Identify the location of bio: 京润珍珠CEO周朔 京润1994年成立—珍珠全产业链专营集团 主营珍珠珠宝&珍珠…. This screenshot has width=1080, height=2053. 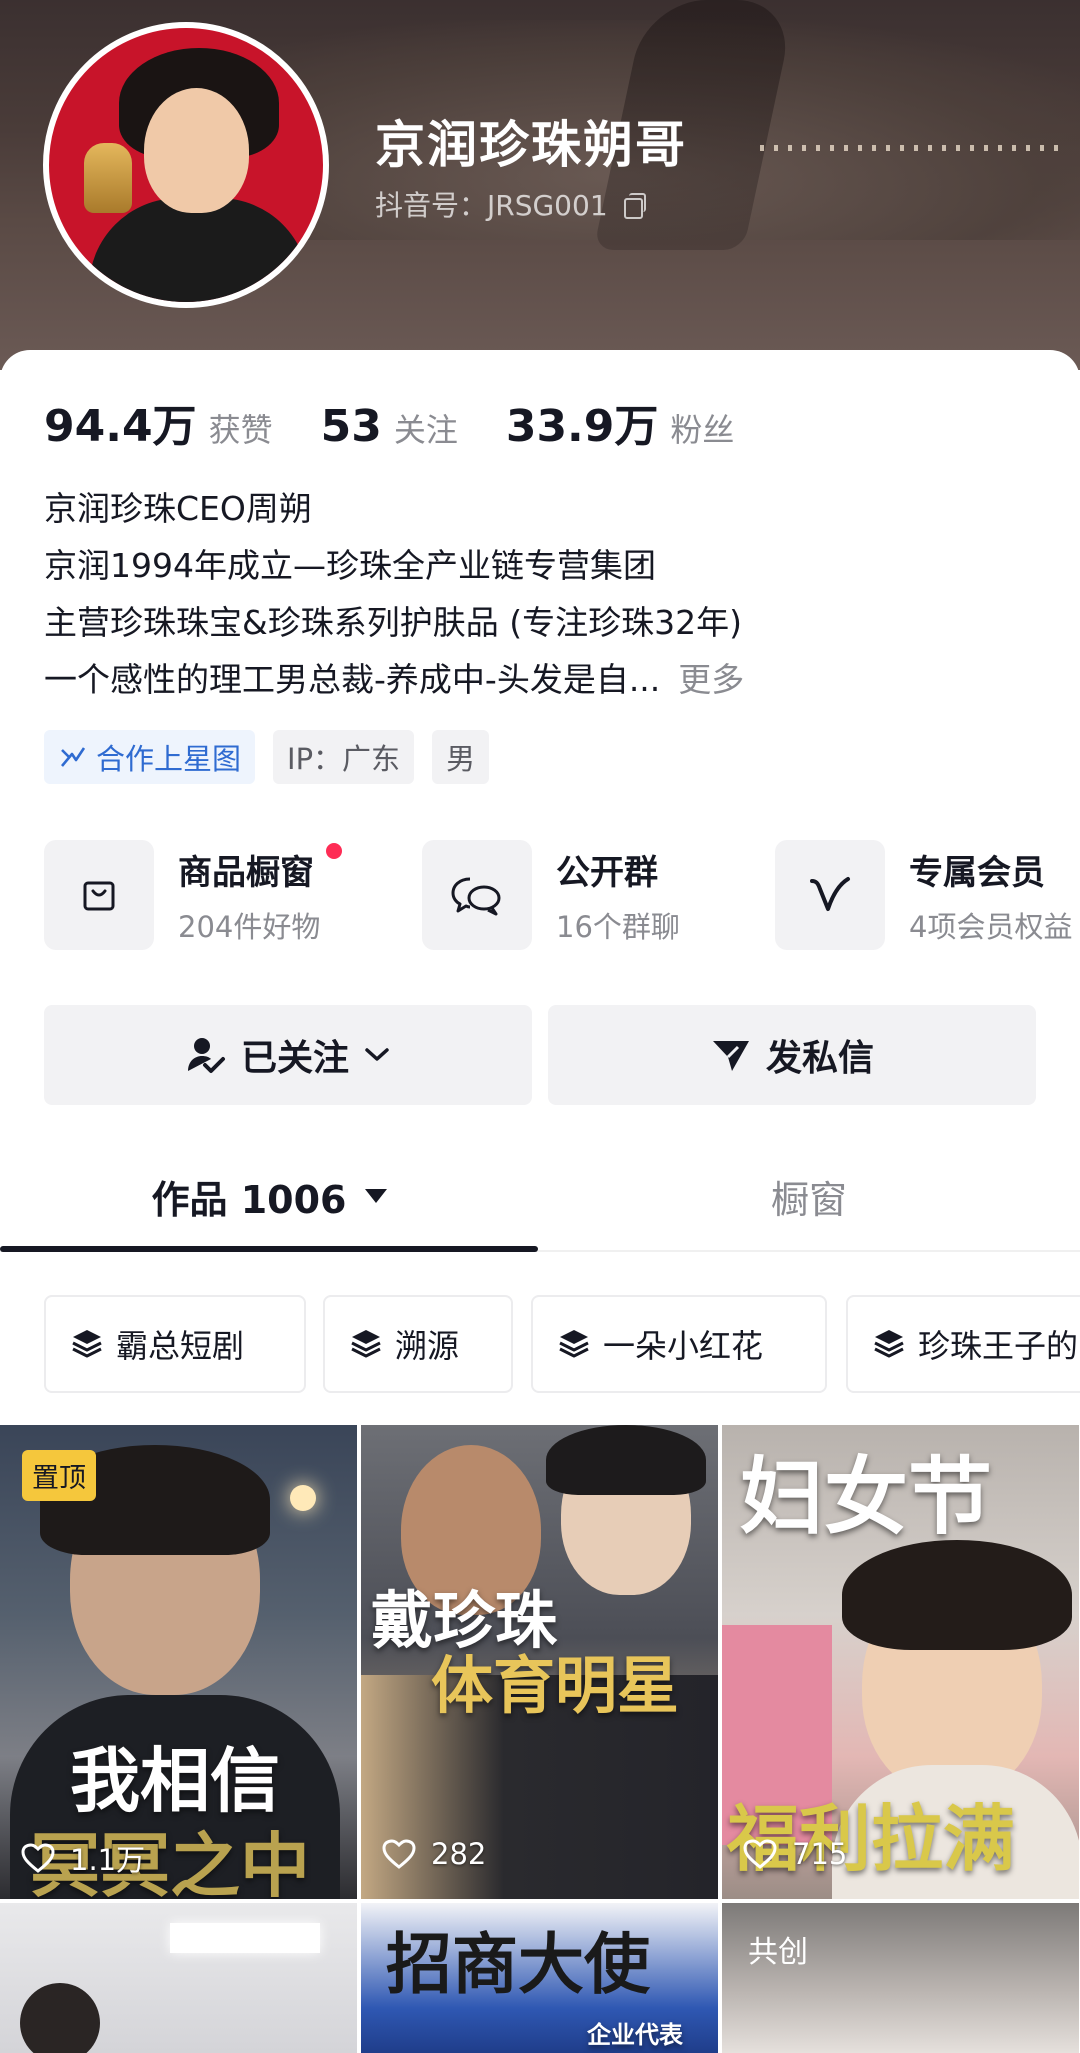
(544, 594).